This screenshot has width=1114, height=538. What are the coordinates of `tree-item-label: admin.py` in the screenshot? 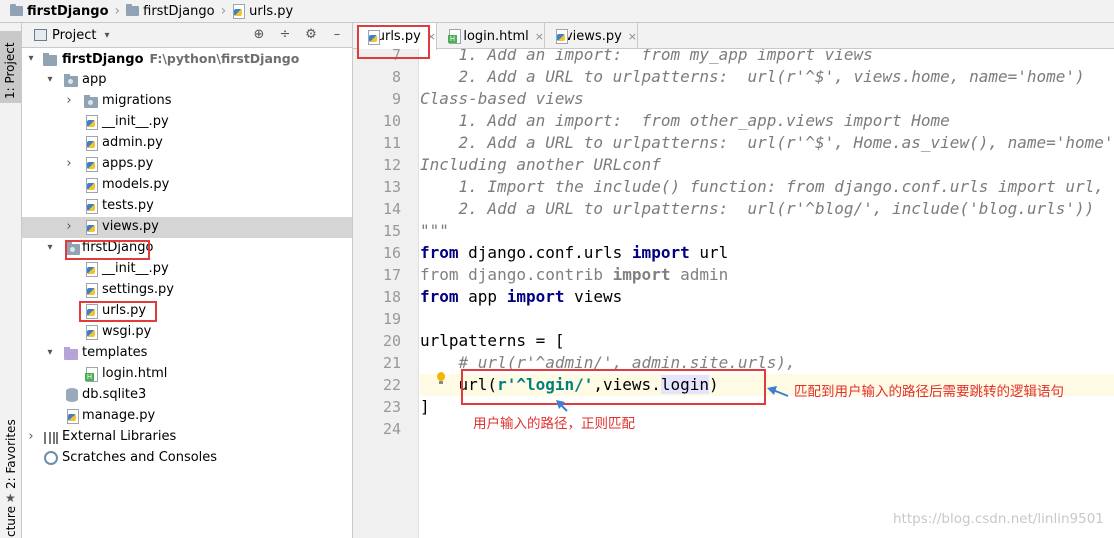 It's located at (132, 142).